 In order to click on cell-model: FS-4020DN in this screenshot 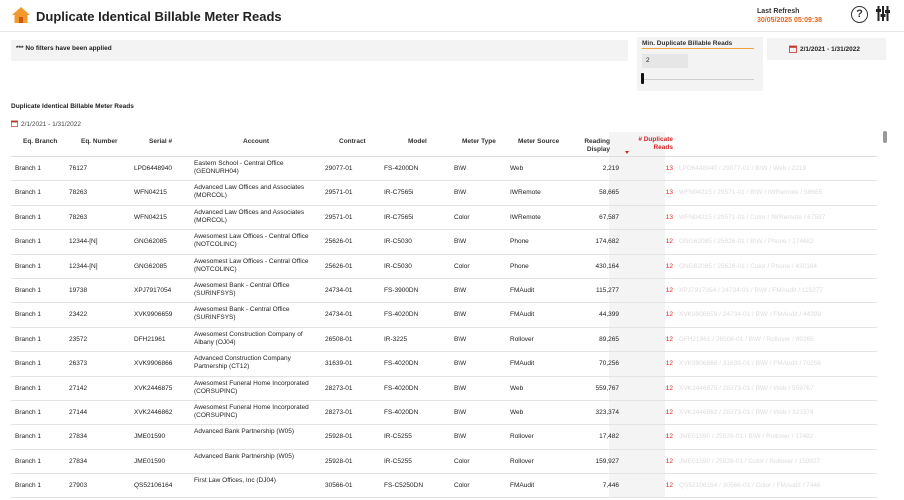, I will do `click(401, 388)`.